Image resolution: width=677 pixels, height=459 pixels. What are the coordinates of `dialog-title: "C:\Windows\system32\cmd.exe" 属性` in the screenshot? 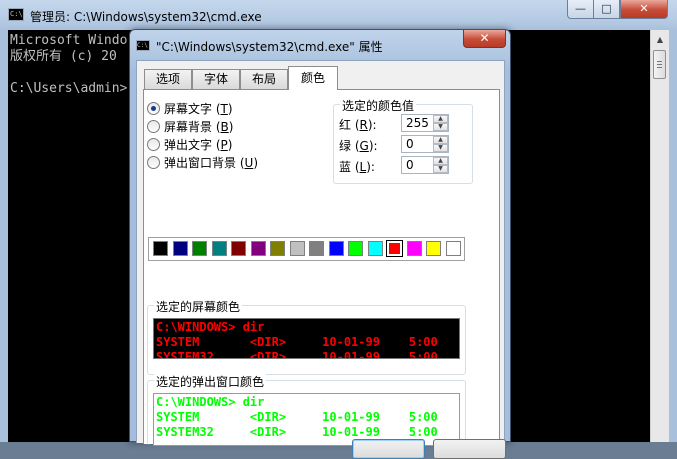 It's located at (269, 47).